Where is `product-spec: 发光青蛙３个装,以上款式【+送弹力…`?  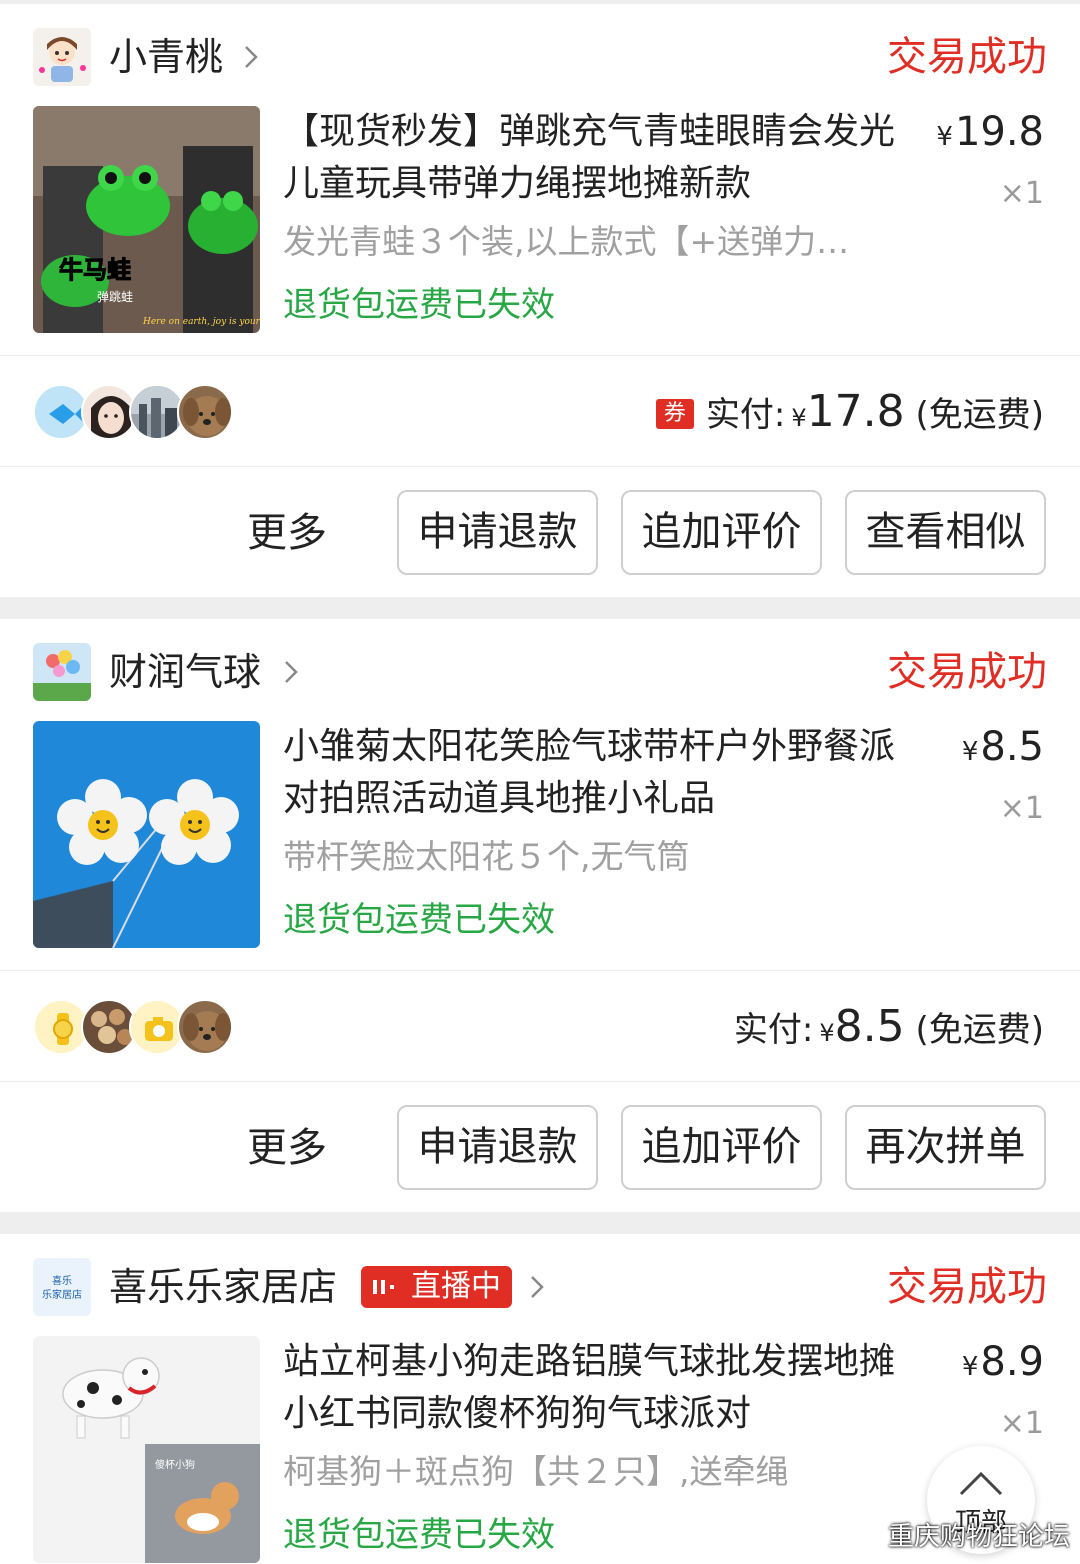 product-spec: 发光青蛙３个装,以上款式【+送弹力… is located at coordinates (566, 241).